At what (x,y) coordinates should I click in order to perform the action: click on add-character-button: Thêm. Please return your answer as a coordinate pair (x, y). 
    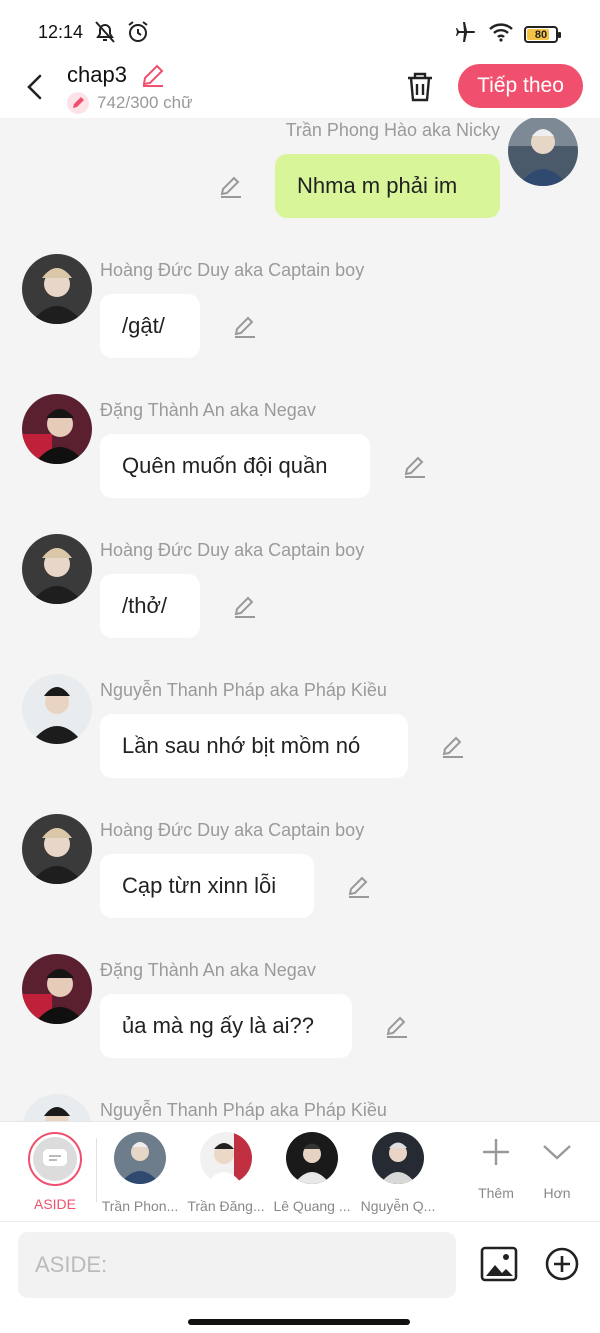
    Looking at the image, I should click on (496, 1168).